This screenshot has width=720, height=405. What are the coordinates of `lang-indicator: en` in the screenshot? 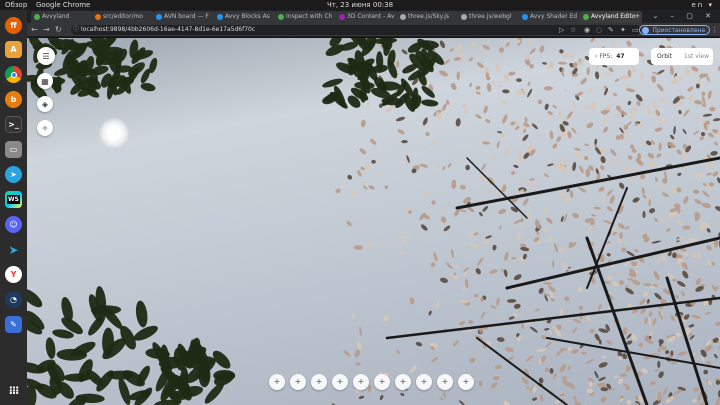 It's located at (698, 5).